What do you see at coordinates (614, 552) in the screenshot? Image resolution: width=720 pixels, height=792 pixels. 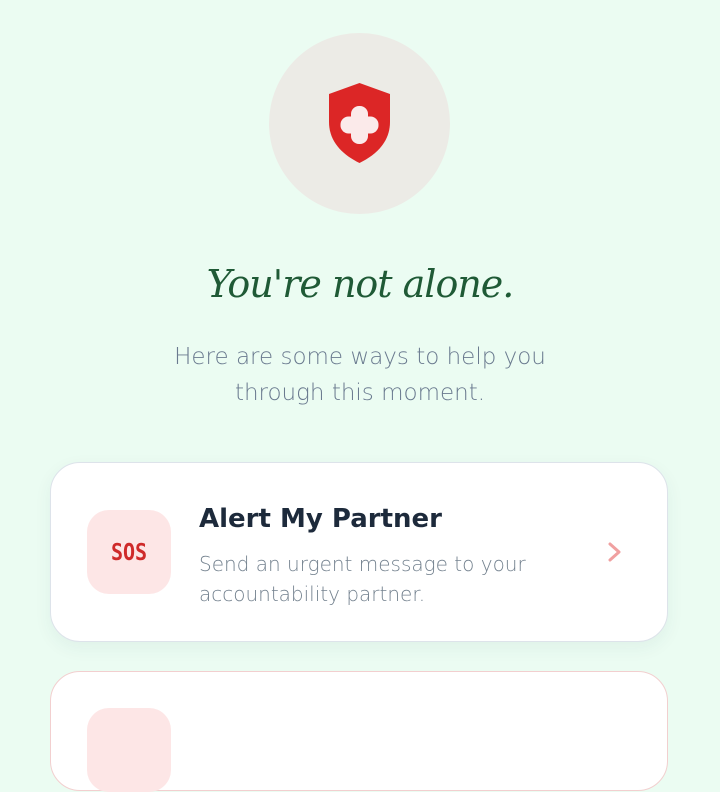 I see `chevron-right-icon` at bounding box center [614, 552].